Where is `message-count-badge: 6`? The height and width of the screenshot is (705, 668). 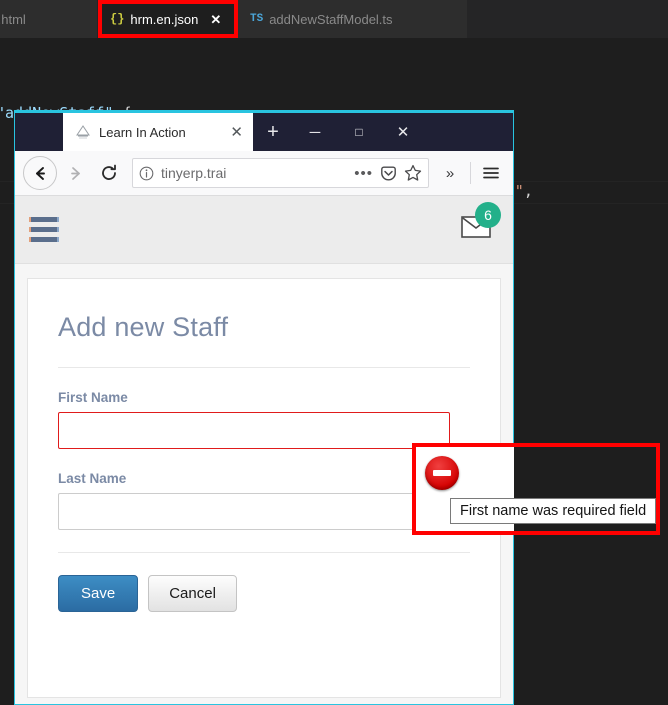 message-count-badge: 6 is located at coordinates (488, 215).